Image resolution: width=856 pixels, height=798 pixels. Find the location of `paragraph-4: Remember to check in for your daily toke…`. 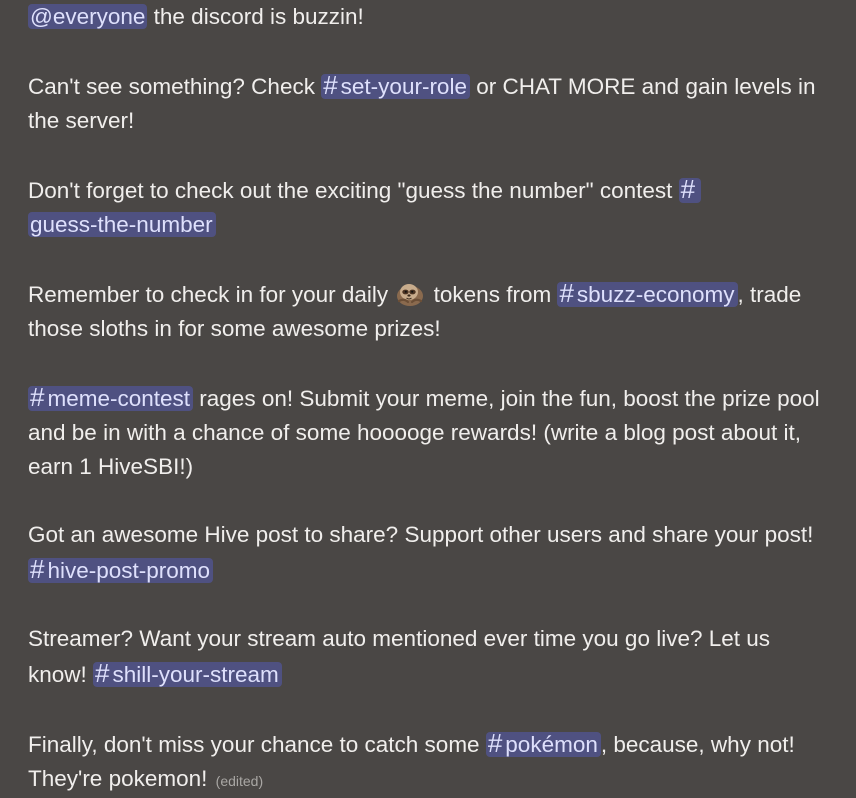

paragraph-4: Remember to check in for your daily toke… is located at coordinates (428, 311).